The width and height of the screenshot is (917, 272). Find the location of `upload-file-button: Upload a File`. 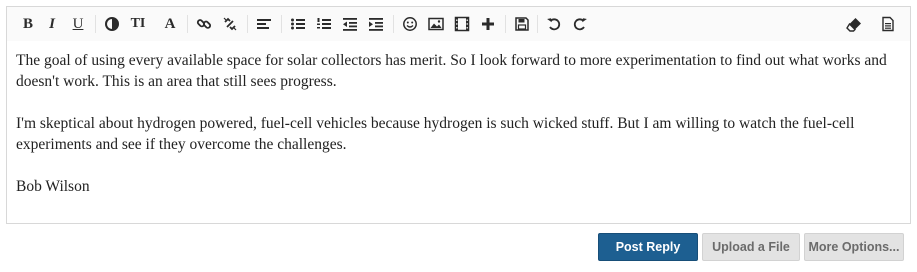

upload-file-button: Upload a File is located at coordinates (751, 247).